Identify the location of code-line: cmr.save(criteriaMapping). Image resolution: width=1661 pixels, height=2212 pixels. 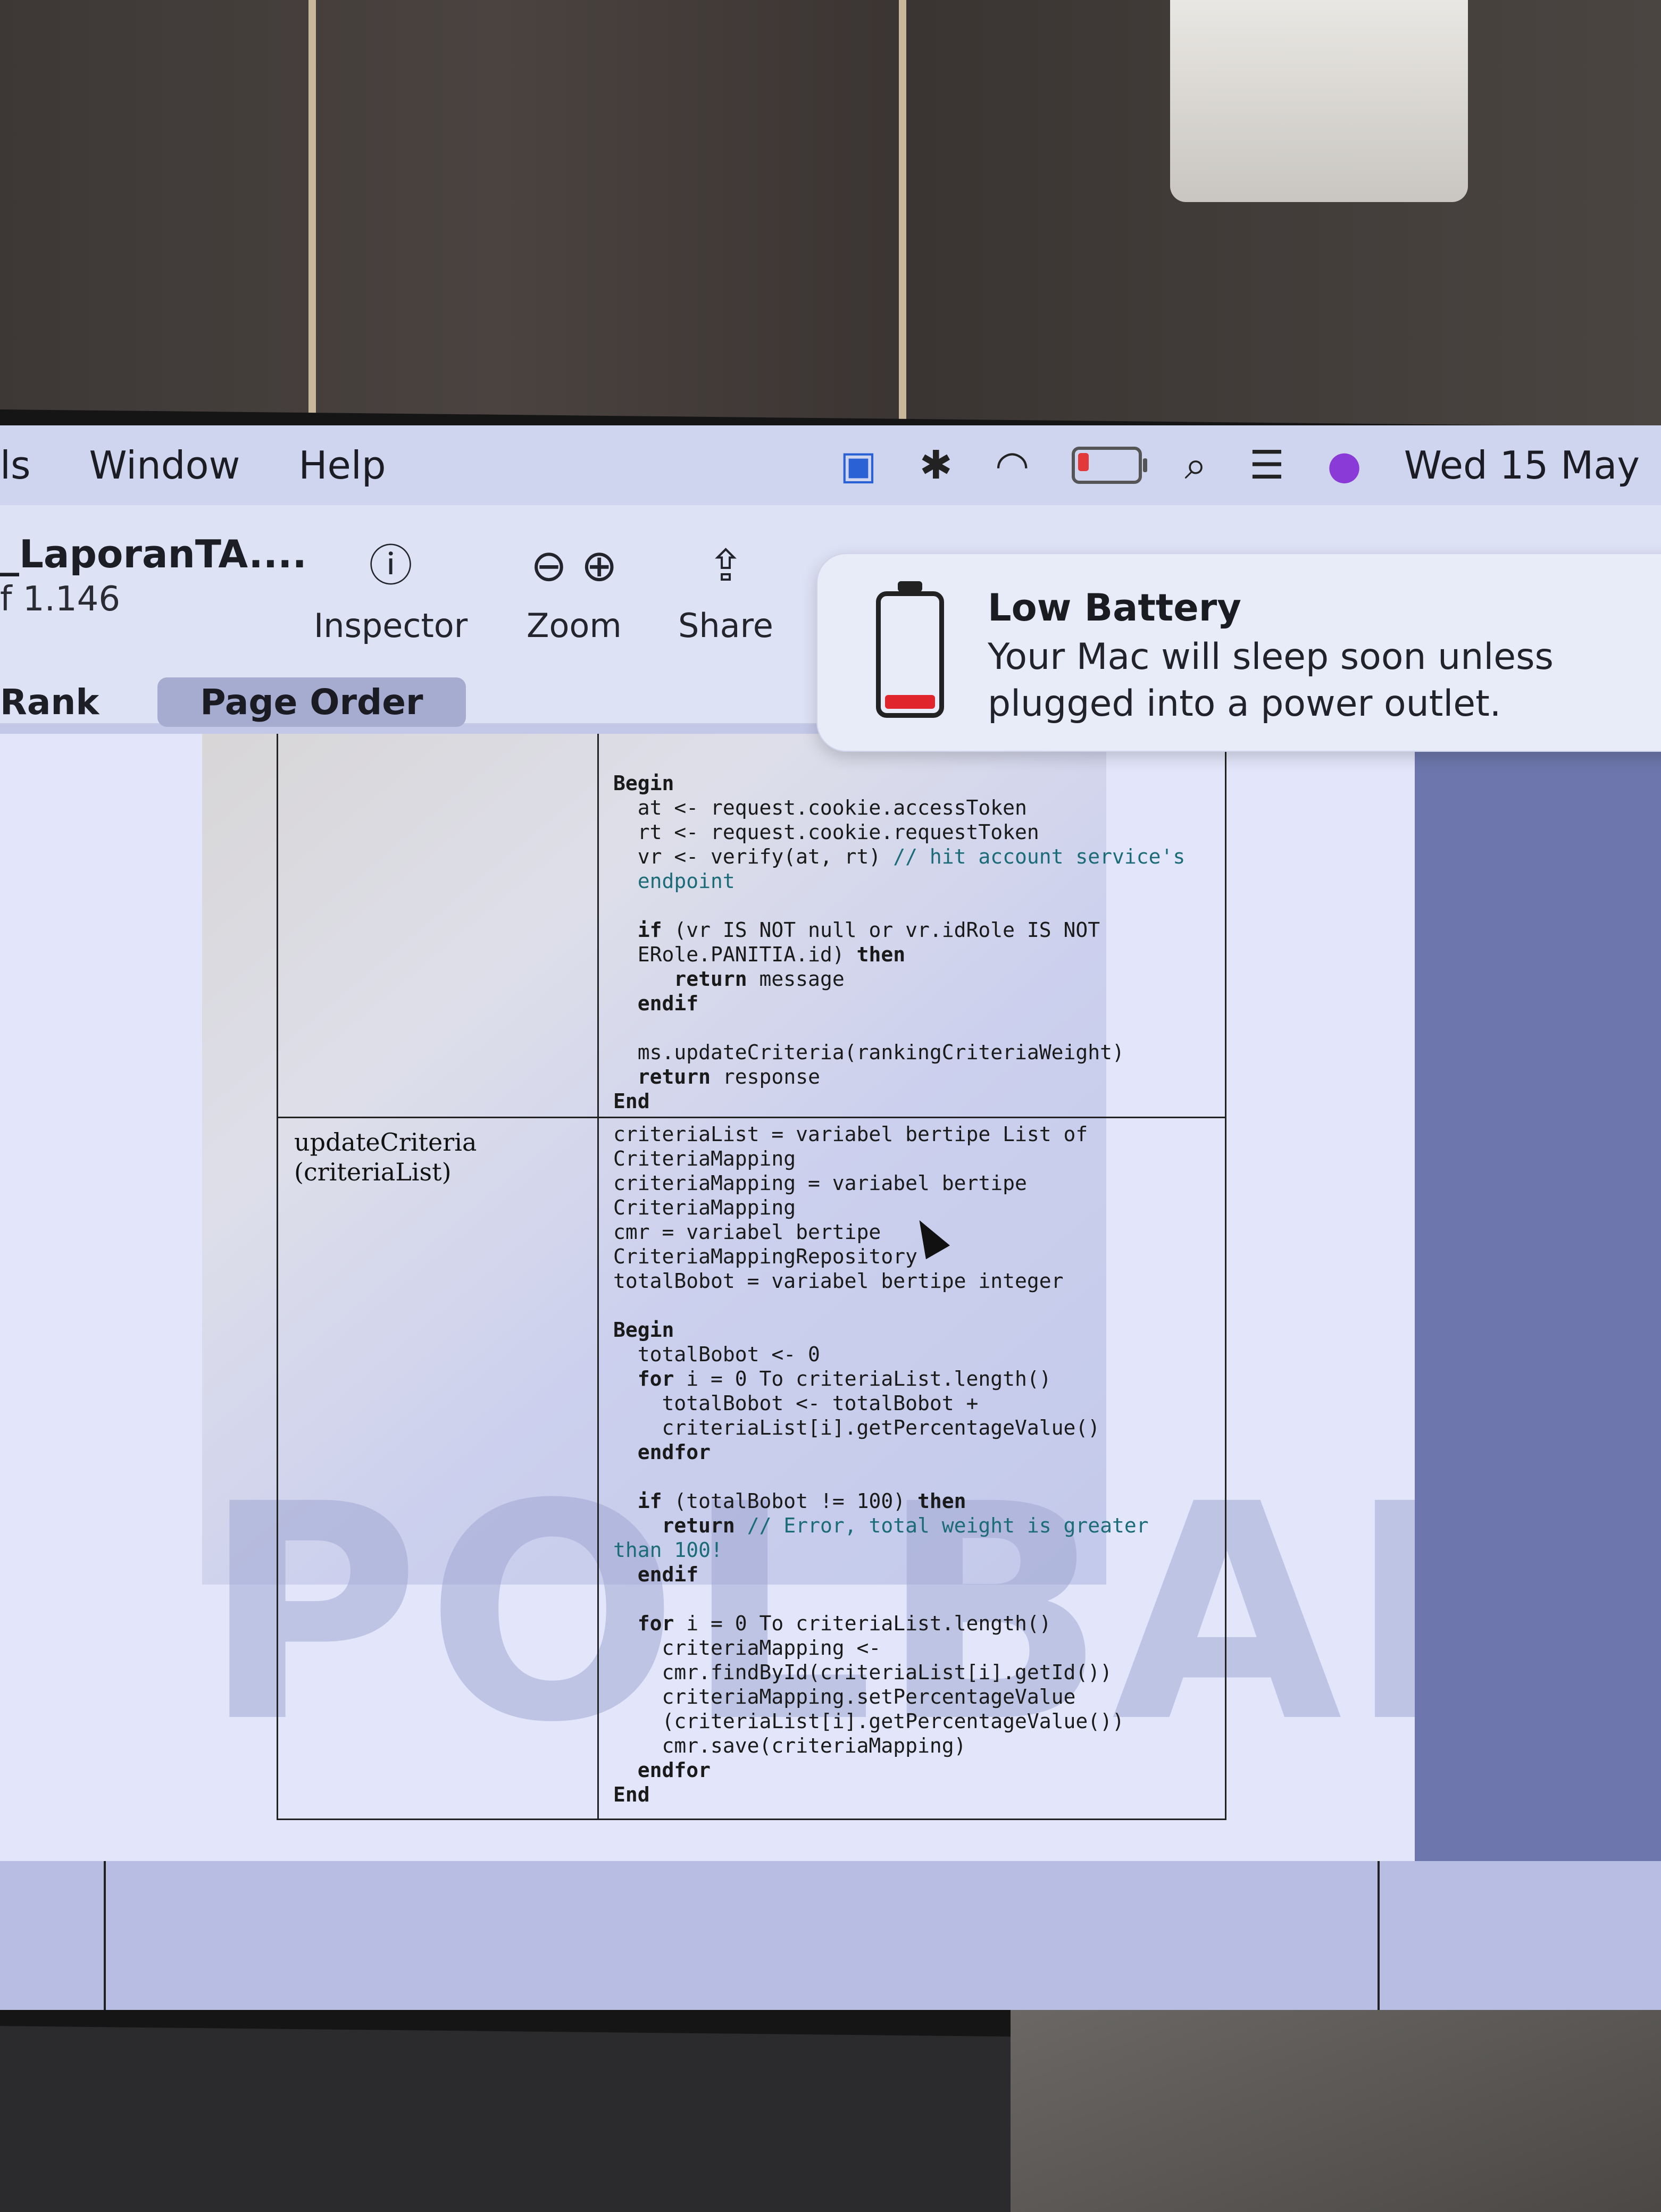
(789, 1745).